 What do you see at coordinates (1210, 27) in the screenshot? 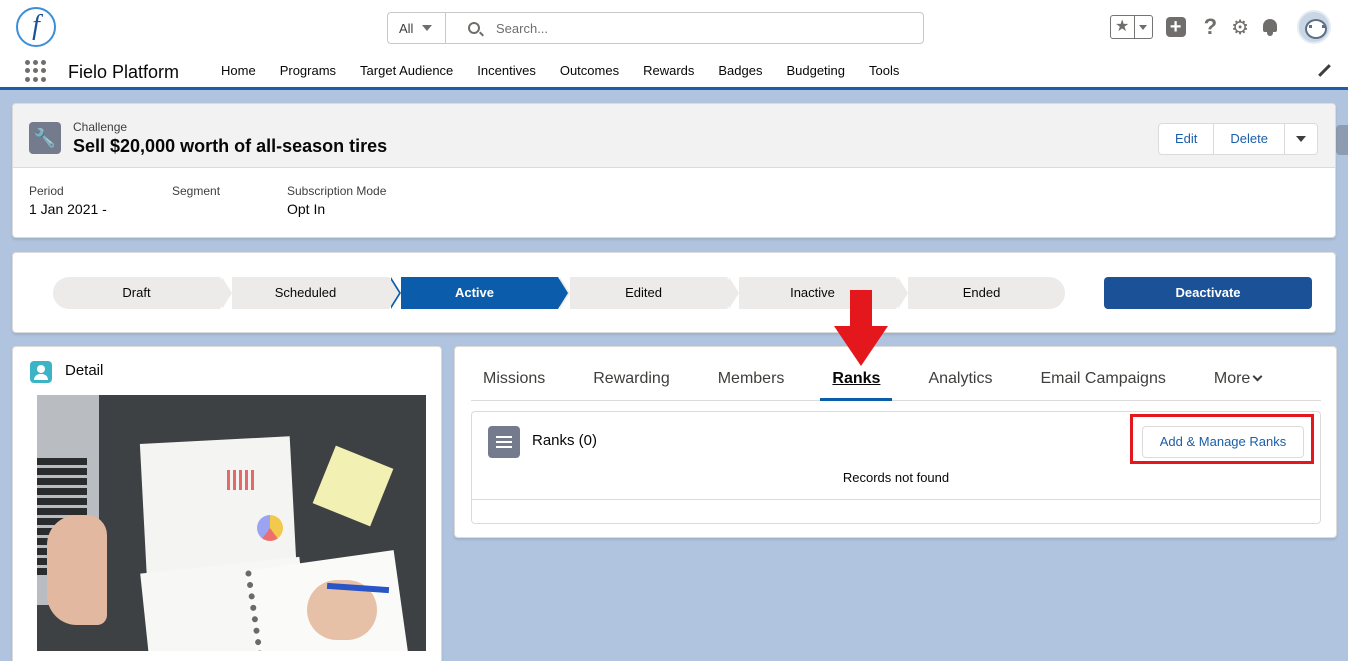
I see `help-icon: ?` at bounding box center [1210, 27].